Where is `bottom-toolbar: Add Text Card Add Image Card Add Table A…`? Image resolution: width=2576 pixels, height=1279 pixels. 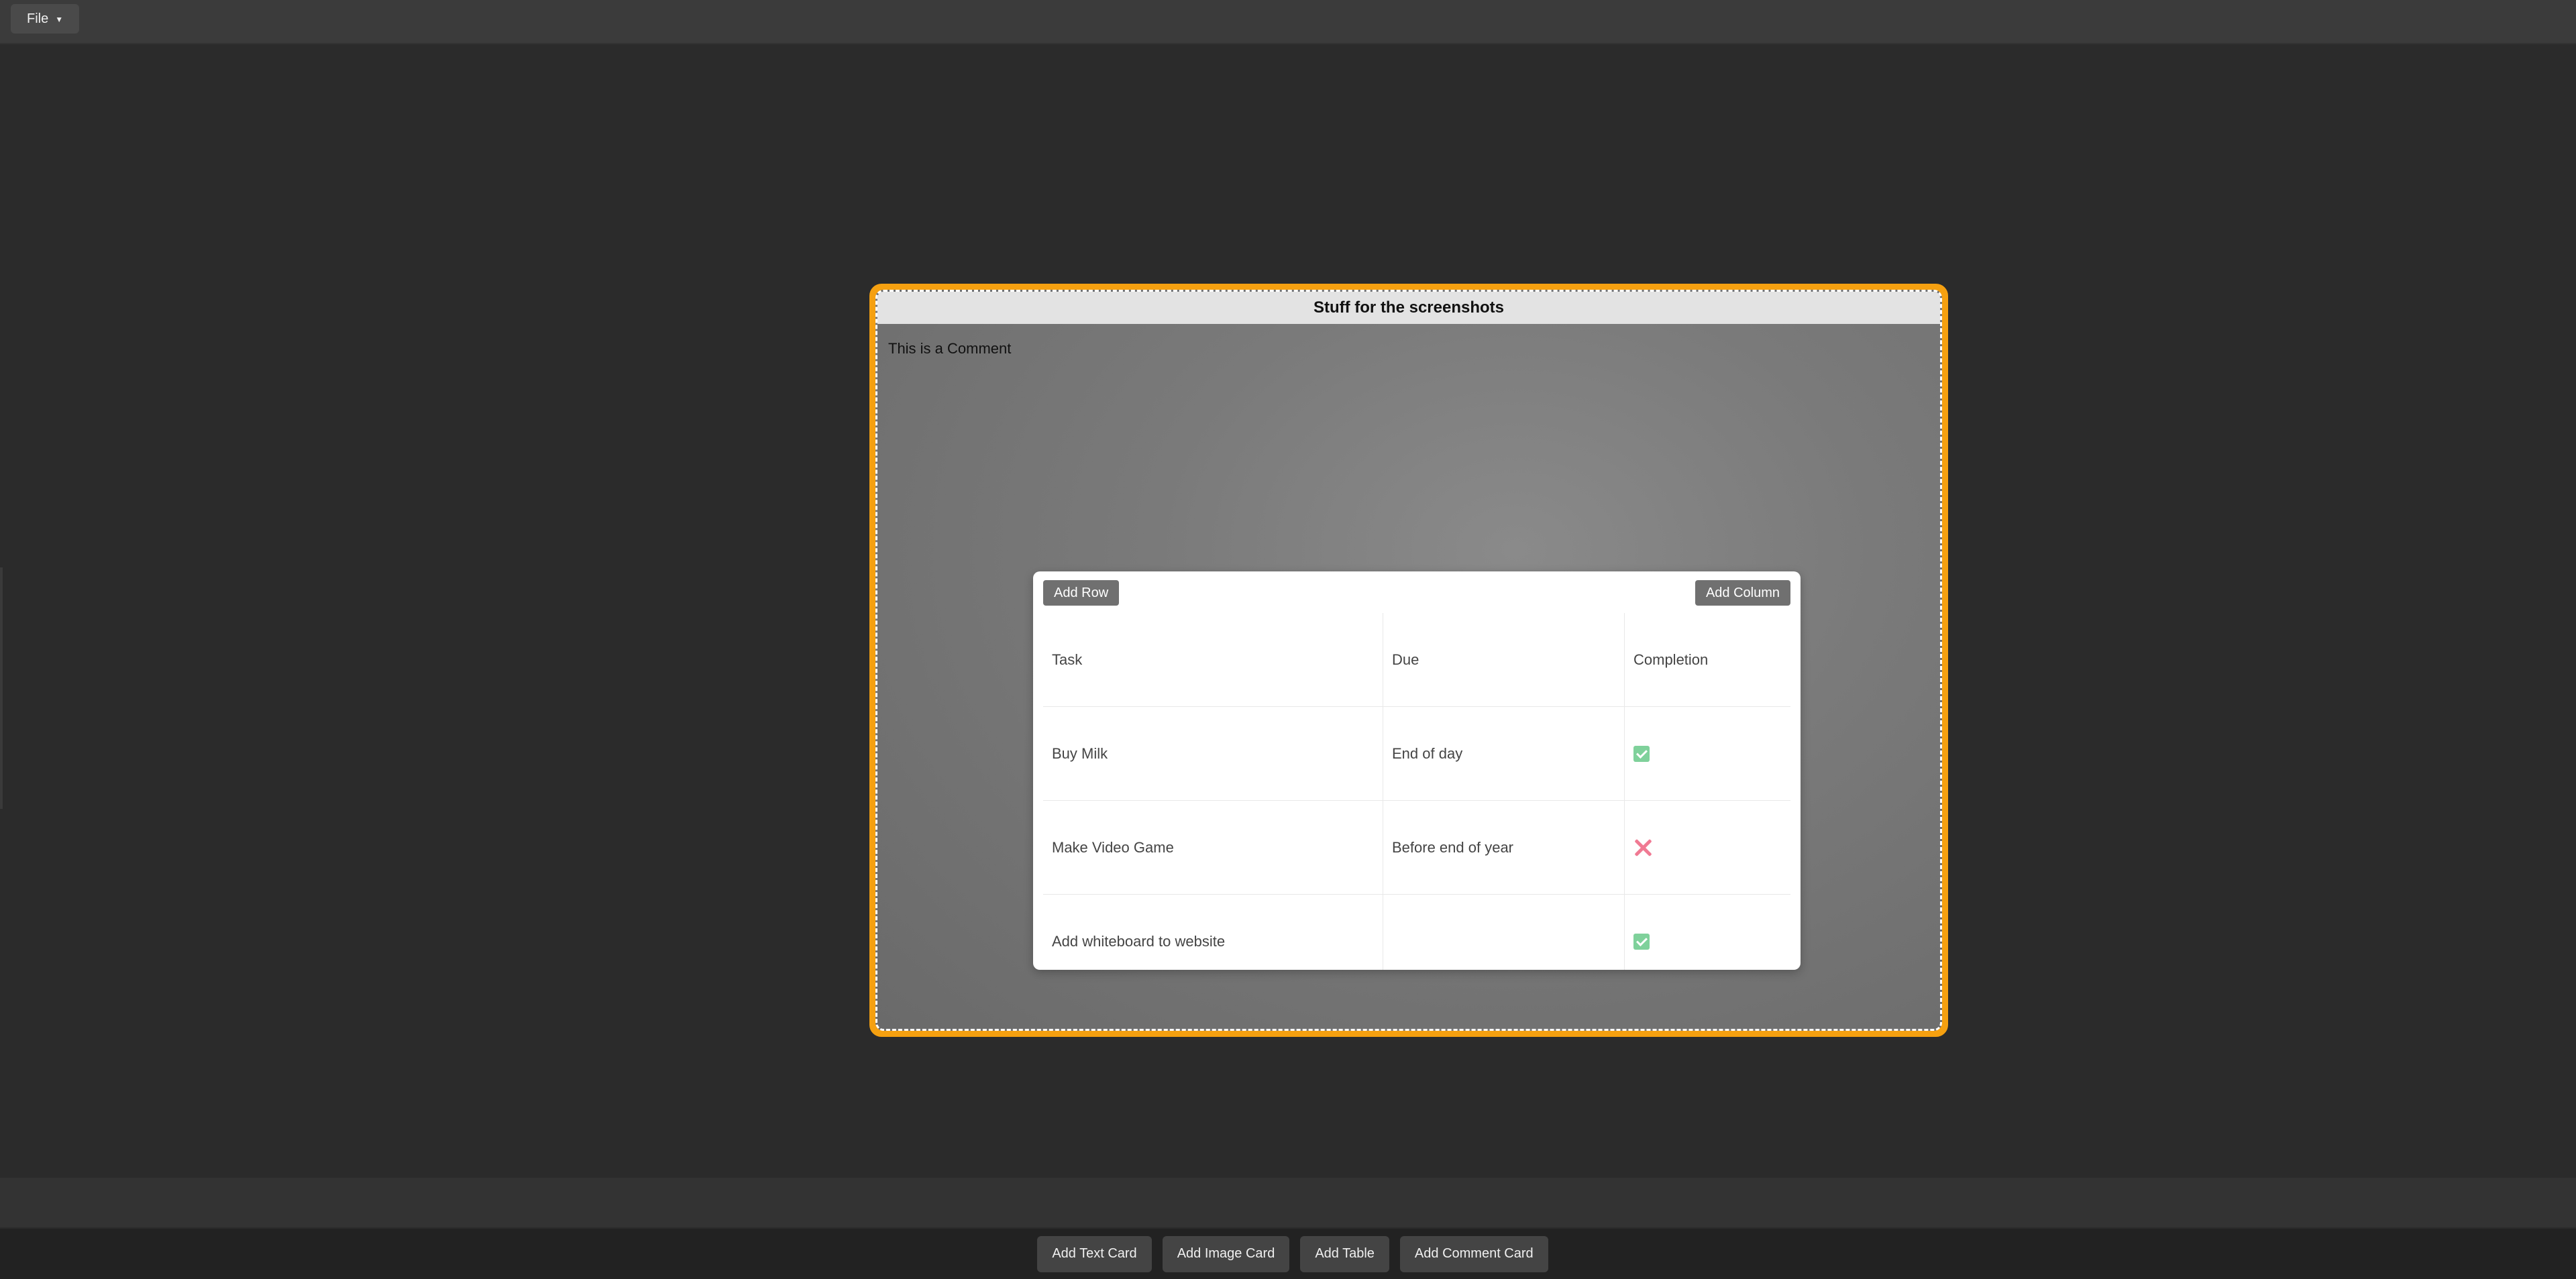 bottom-toolbar: Add Text Card Add Image Card Add Table A… is located at coordinates (1288, 1254).